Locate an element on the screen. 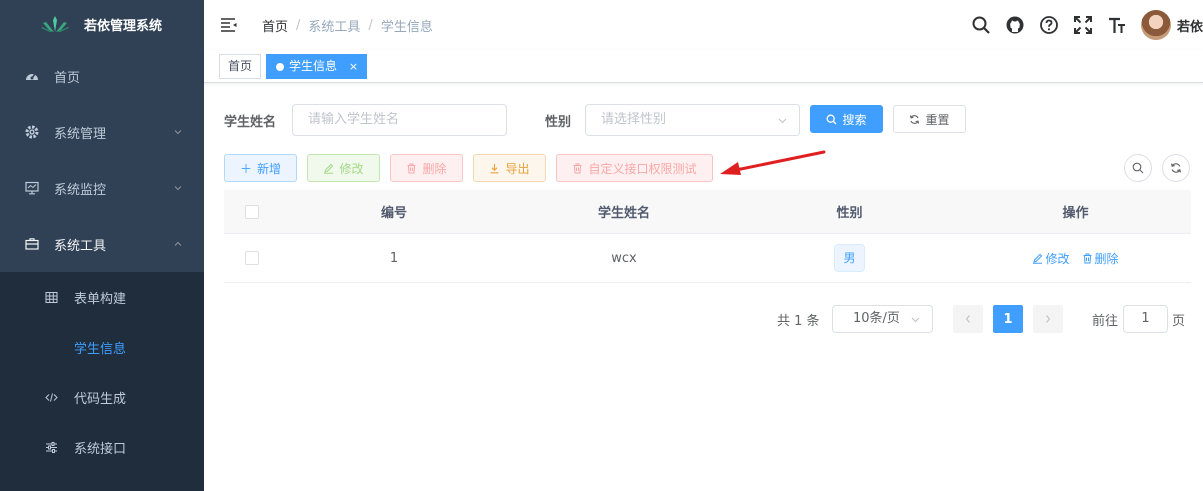  add-button: ＋ 新增 is located at coordinates (260, 168).